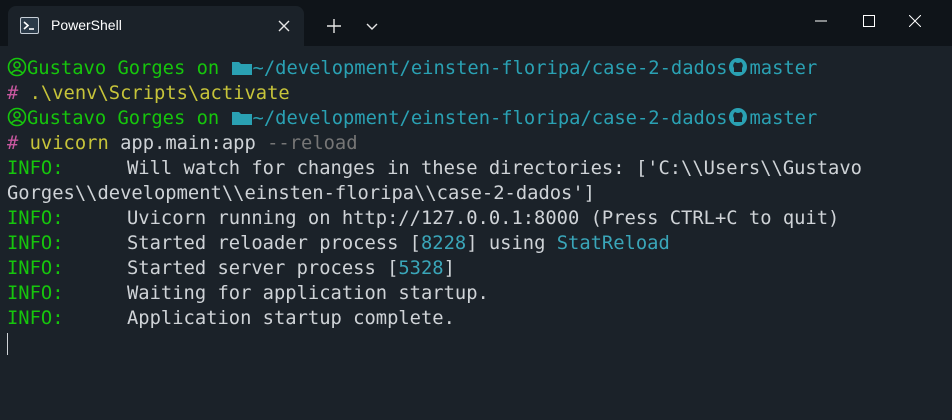 This screenshot has width=952, height=420. I want to click on log-line: INFO: Started server process [5328], so click(231, 268).